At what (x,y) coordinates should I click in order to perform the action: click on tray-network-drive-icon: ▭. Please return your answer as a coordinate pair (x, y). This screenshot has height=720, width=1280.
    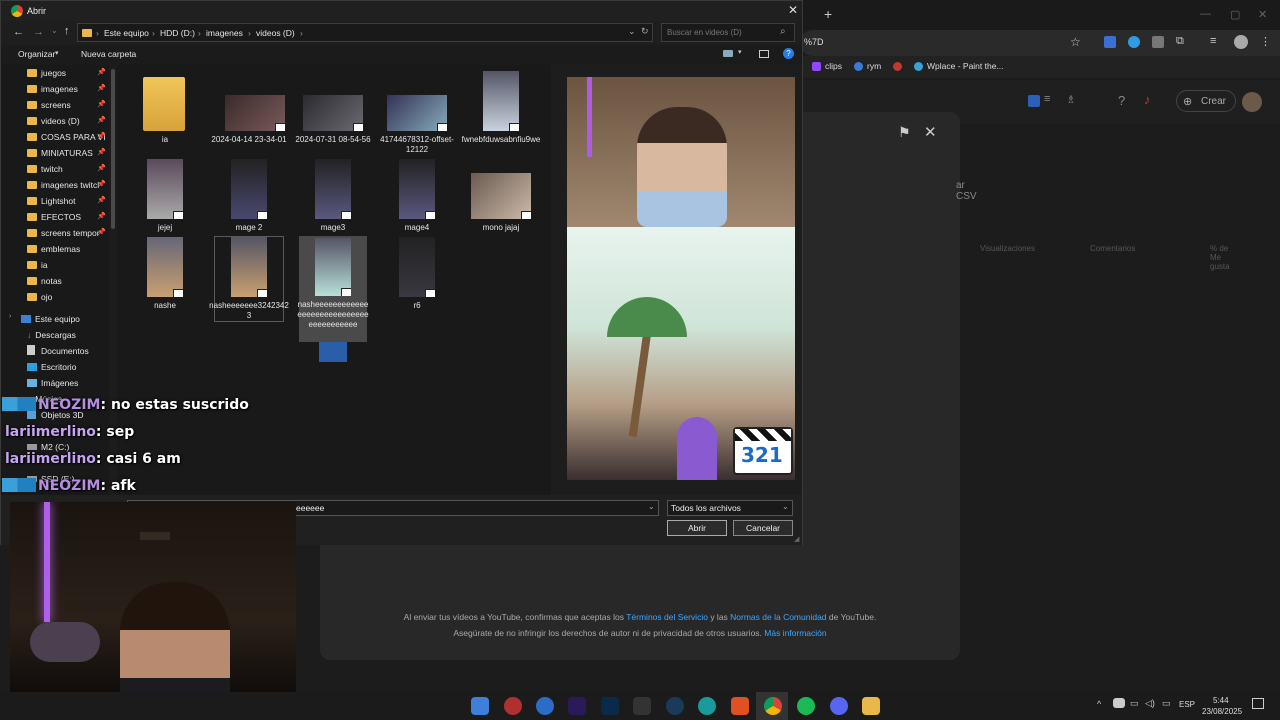
    Looking at the image, I should click on (1134, 703).